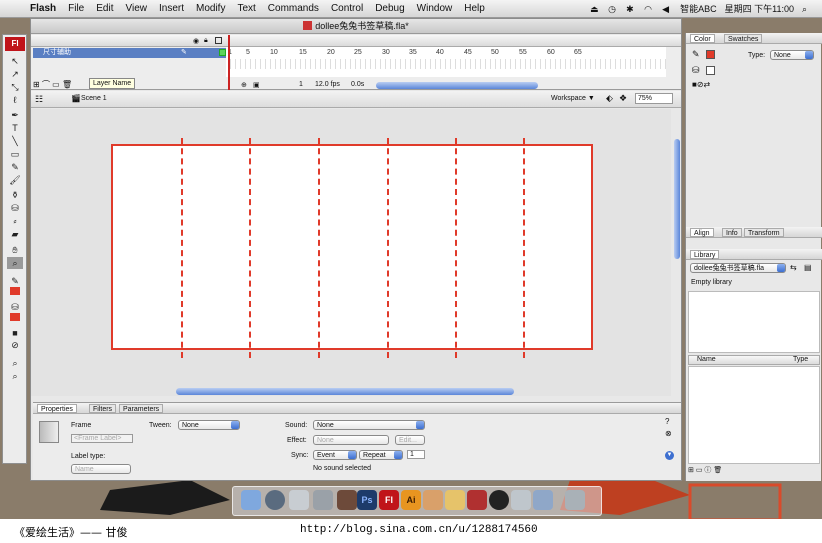  What do you see at coordinates (696, 54) in the screenshot?
I see `stroke-pencil-icon: ✎` at bounding box center [696, 54].